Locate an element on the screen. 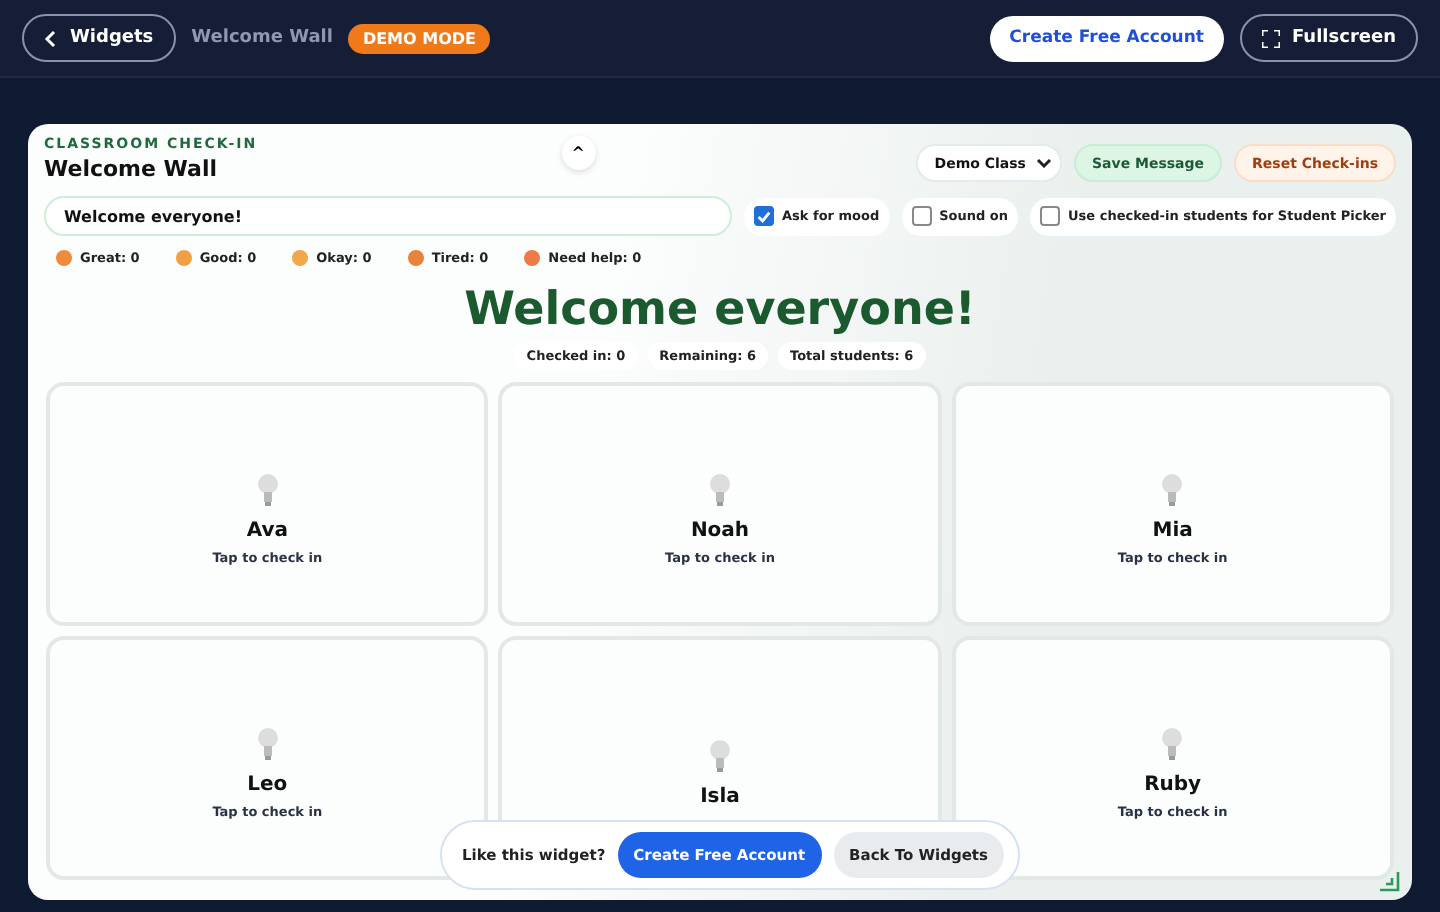 Image resolution: width=1440 pixels, height=912 pixels. fullscreen-icon is located at coordinates (1270, 38).